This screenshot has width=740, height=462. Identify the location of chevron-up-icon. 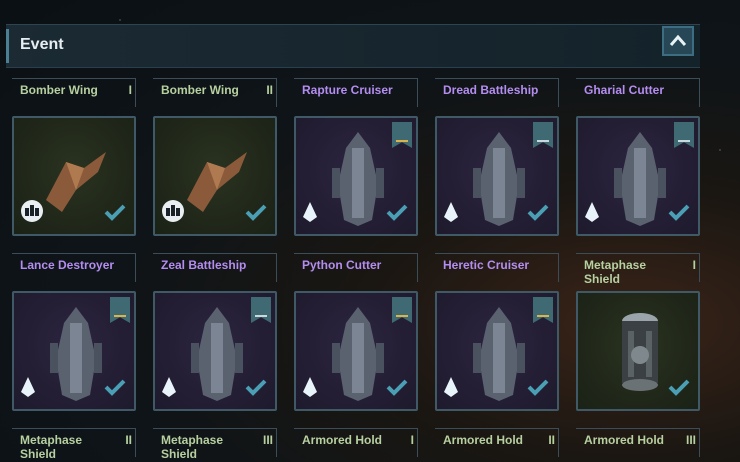
(678, 40).